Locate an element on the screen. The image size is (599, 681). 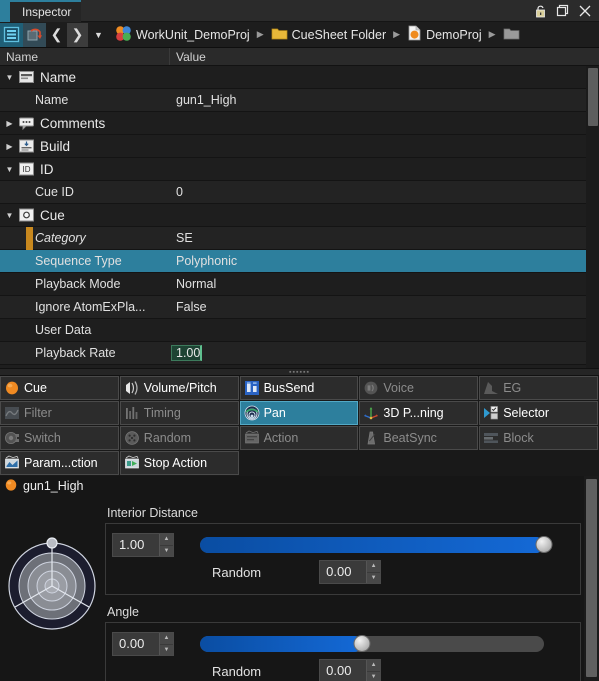
restore-icon is located at coordinates (562, 10).